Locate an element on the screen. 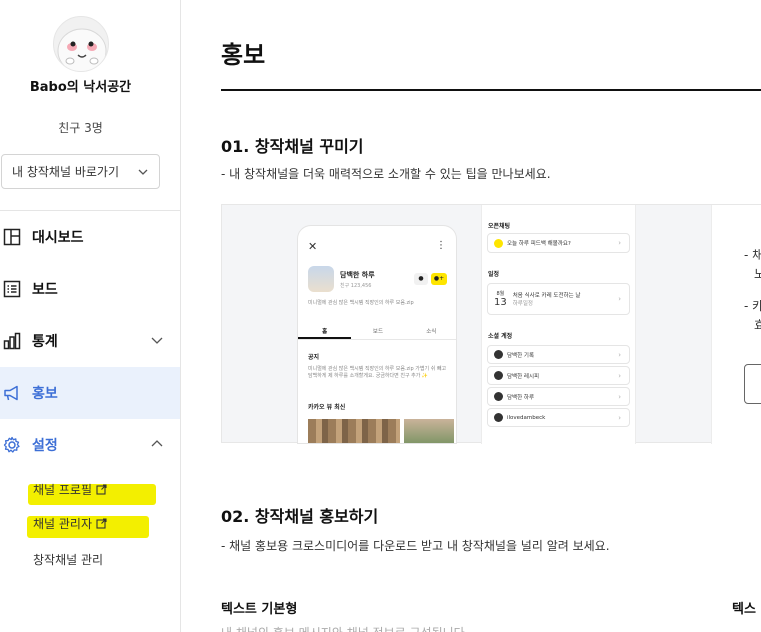  friend-count: 친구 3명 is located at coordinates (80, 127).